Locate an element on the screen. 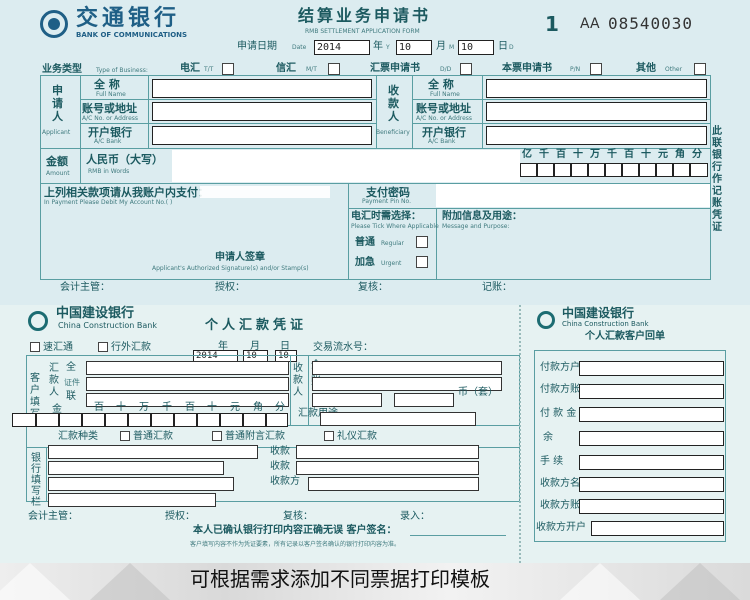 This screenshot has height=600, width=750. receipt-logo-icon is located at coordinates (546, 320).